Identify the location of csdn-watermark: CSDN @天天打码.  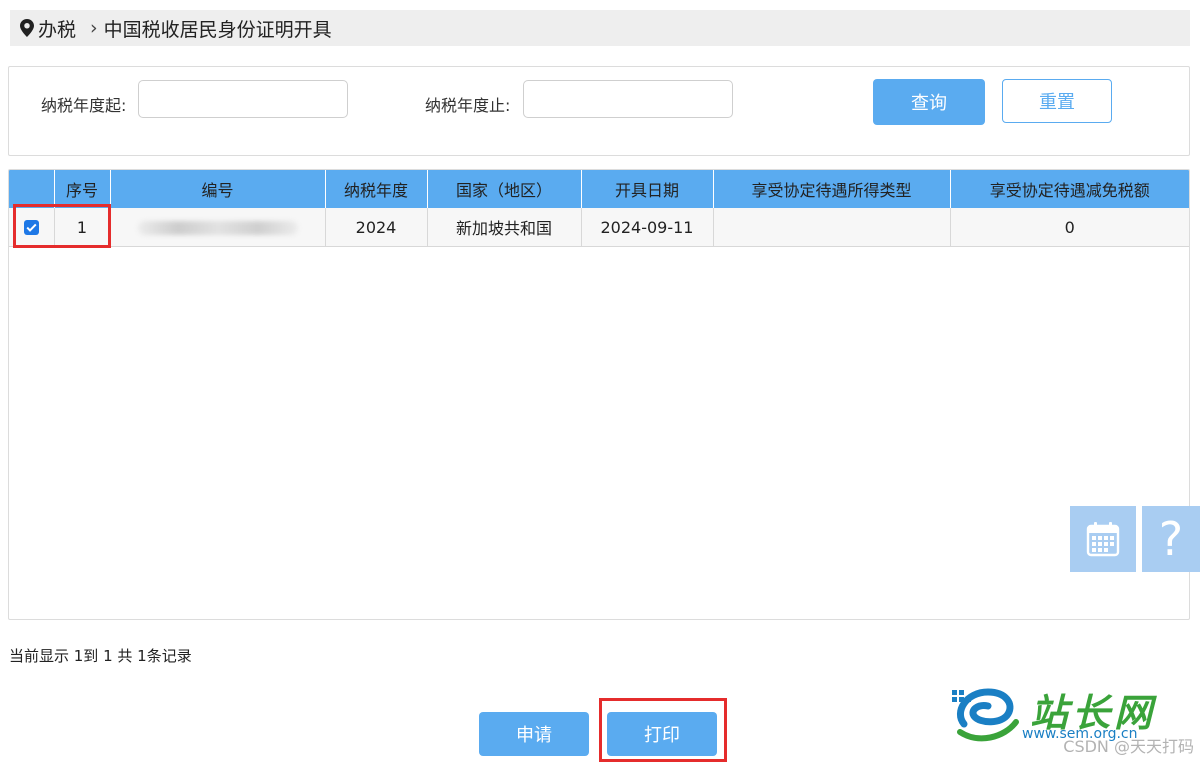
(1128, 746).